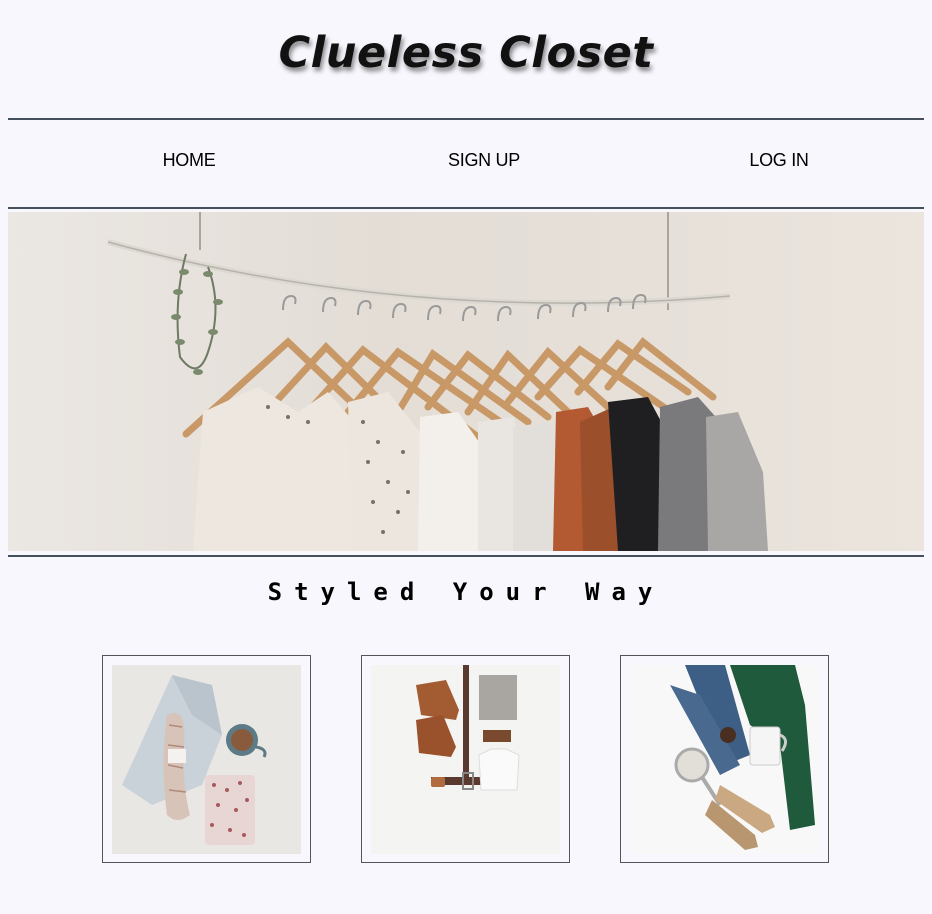 The image size is (932, 914). Describe the element at coordinates (466, 119) in the screenshot. I see `divider-top` at that location.